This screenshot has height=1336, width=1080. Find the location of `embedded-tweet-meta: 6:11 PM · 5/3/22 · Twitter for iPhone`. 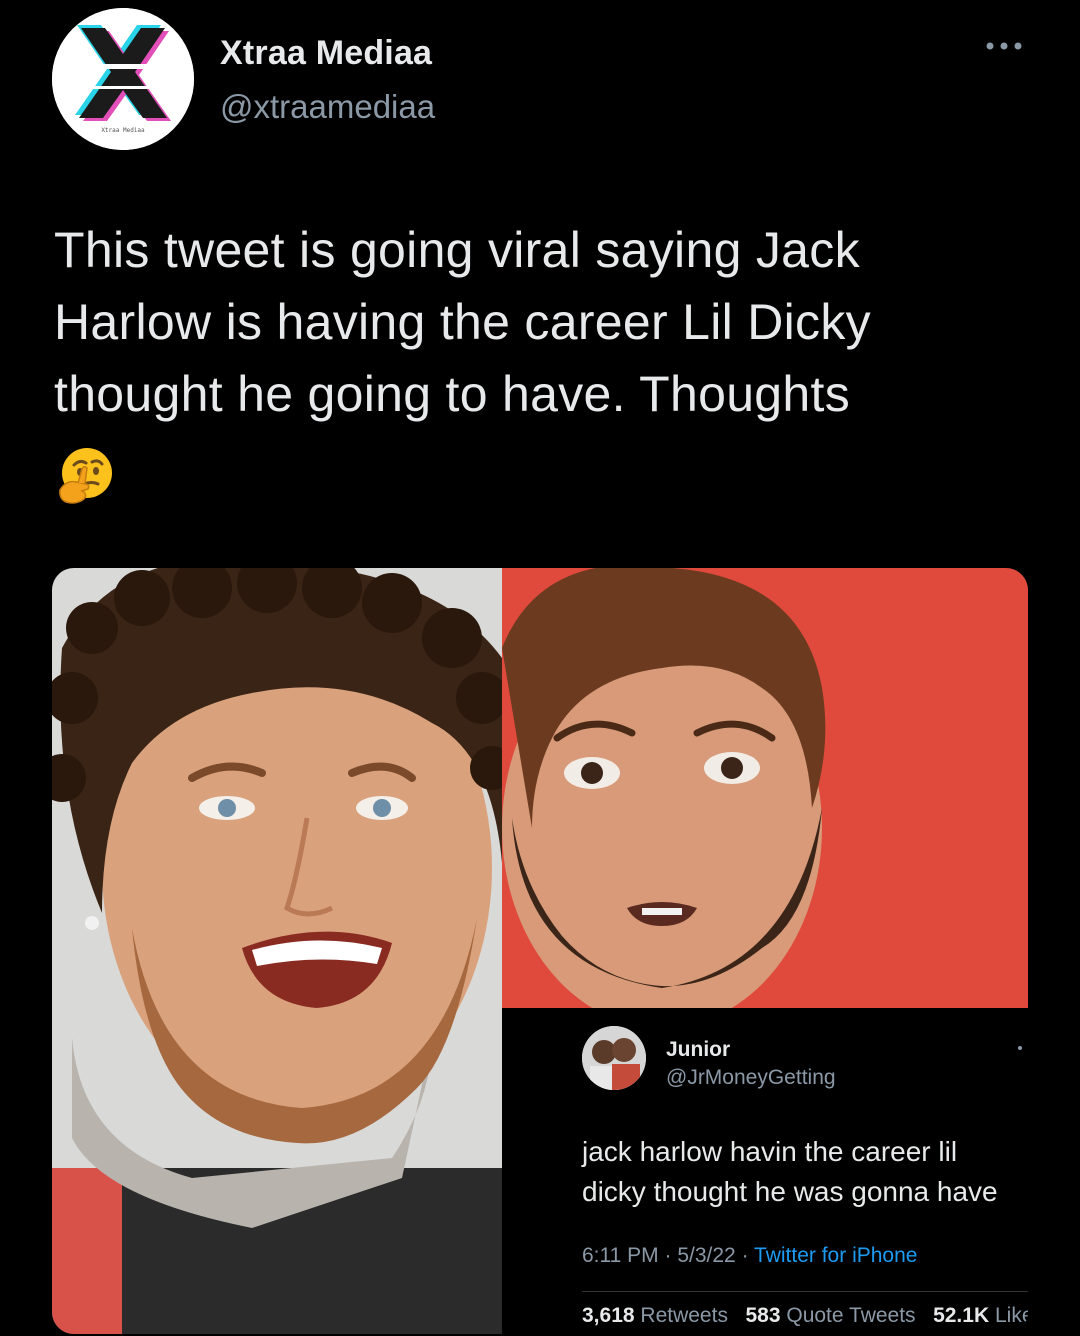

embedded-tweet-meta: 6:11 PM · 5/3/22 · Twitter for iPhone is located at coordinates (749, 1256).